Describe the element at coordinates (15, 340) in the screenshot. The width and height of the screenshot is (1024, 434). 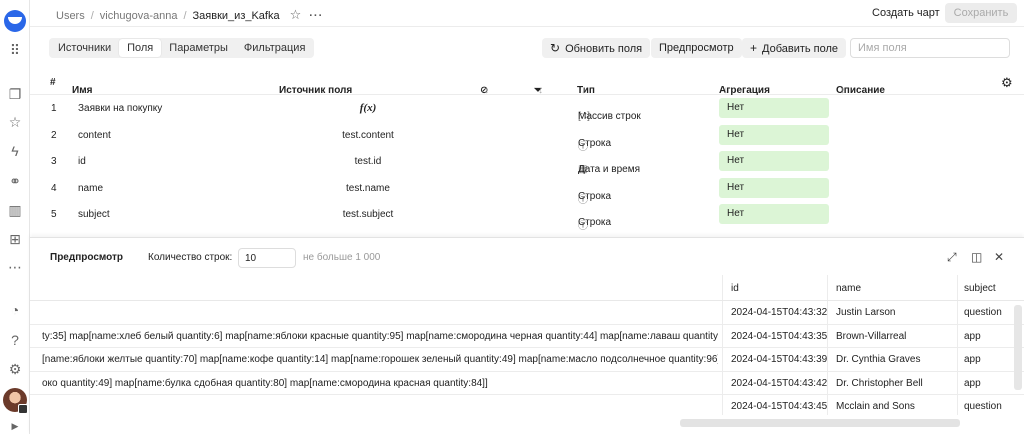
I see `help-icon: ?` at that location.